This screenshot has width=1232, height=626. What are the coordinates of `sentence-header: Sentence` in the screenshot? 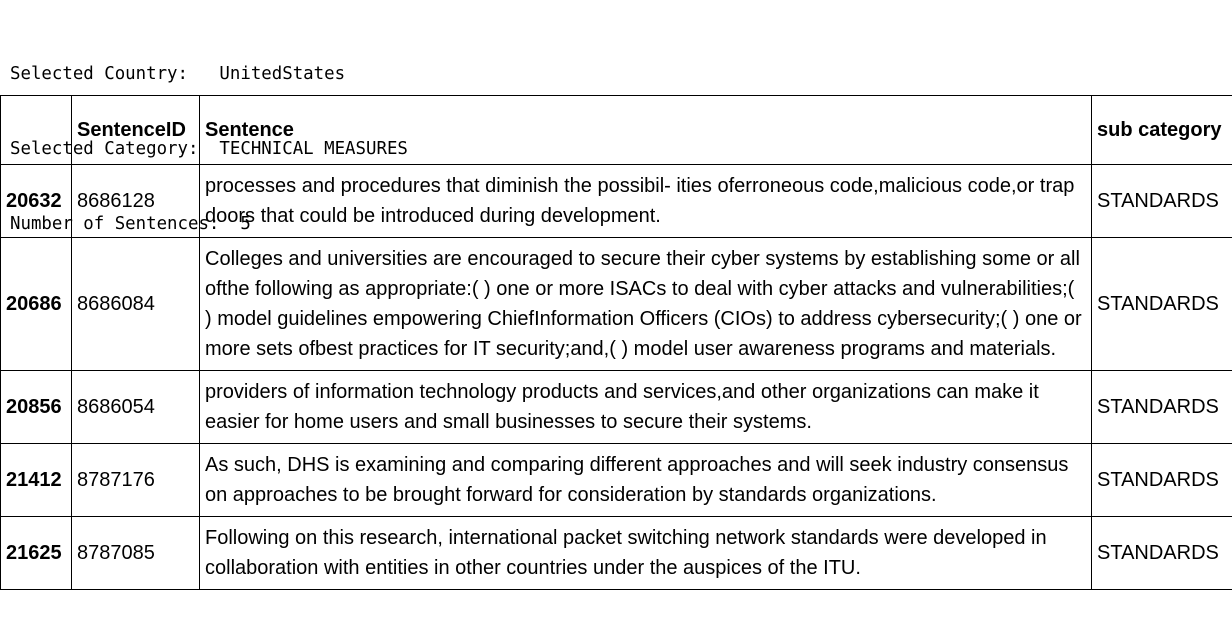 It's located at (645, 130).